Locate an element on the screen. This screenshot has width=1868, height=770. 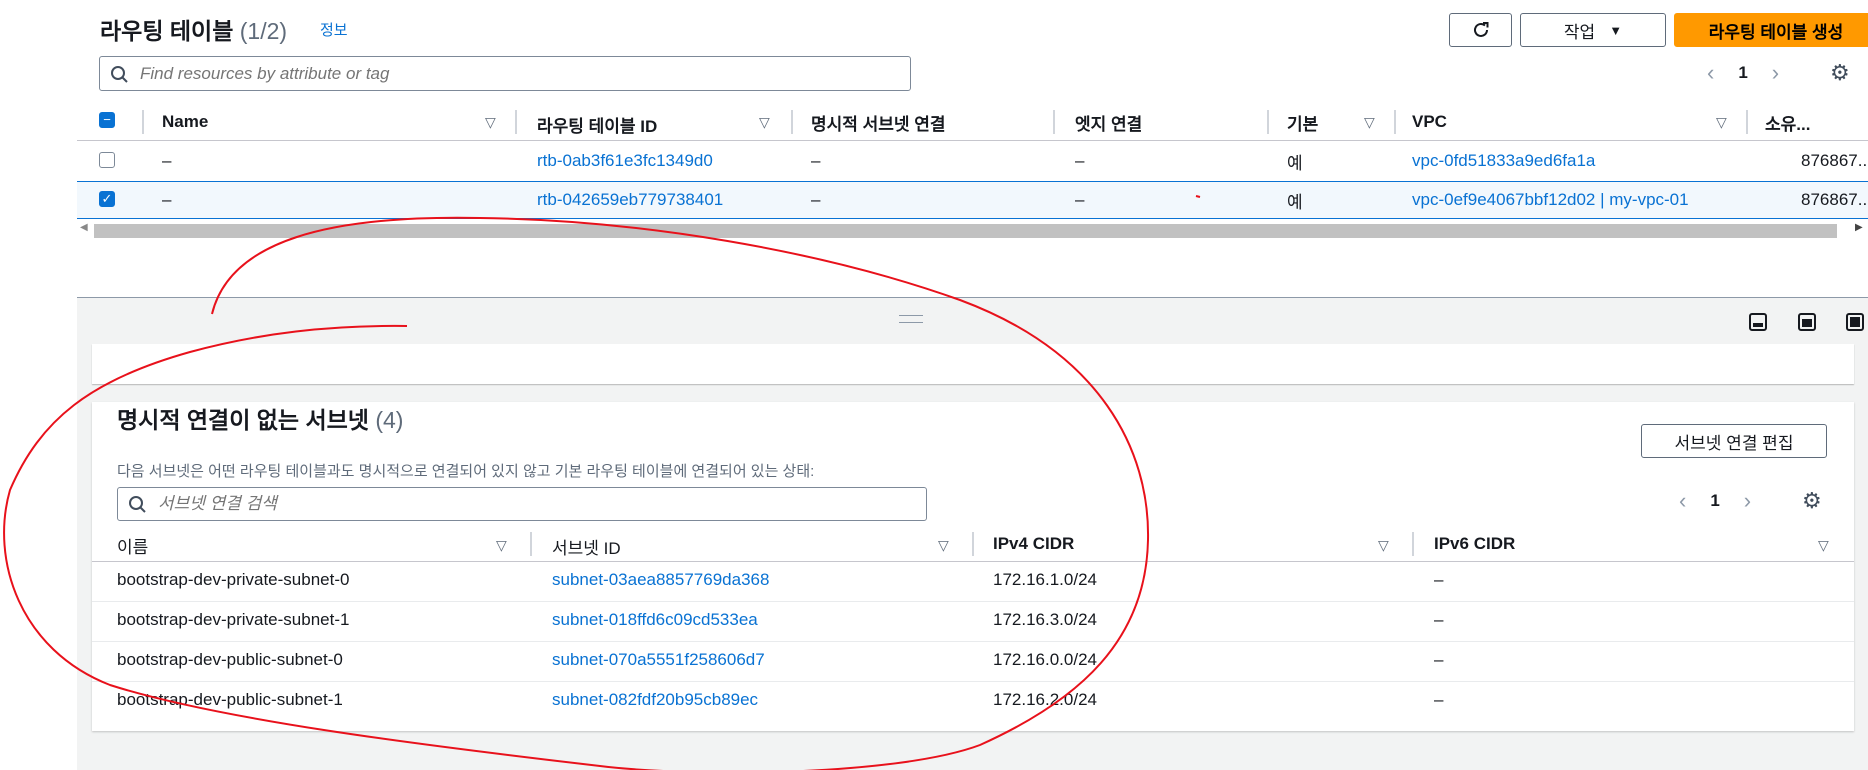
horizontal-scrollbar: ◀ ▶ is located at coordinates (972, 231).